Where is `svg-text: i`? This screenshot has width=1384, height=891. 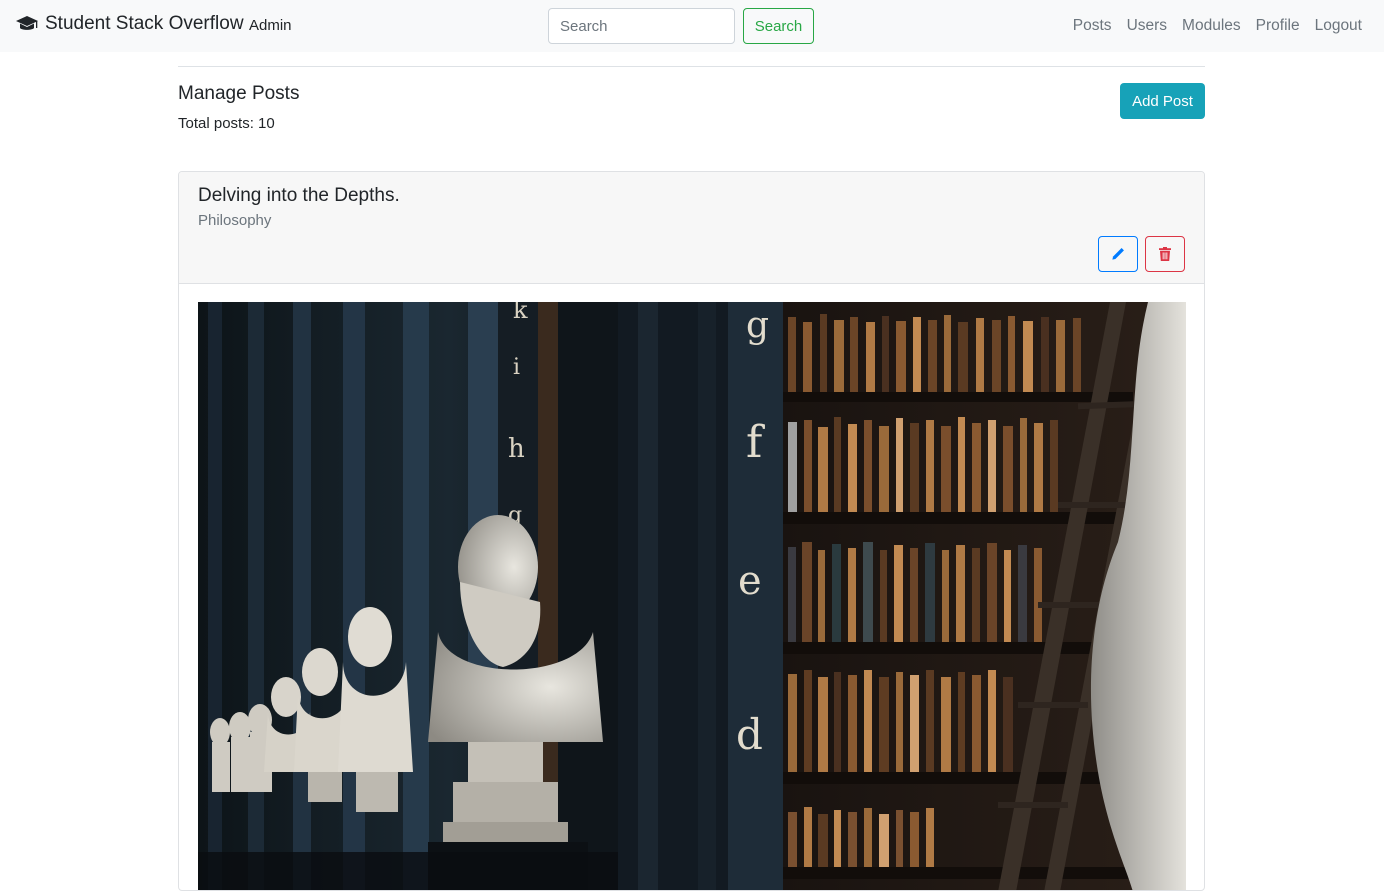
svg-text: i is located at coordinates (516, 367).